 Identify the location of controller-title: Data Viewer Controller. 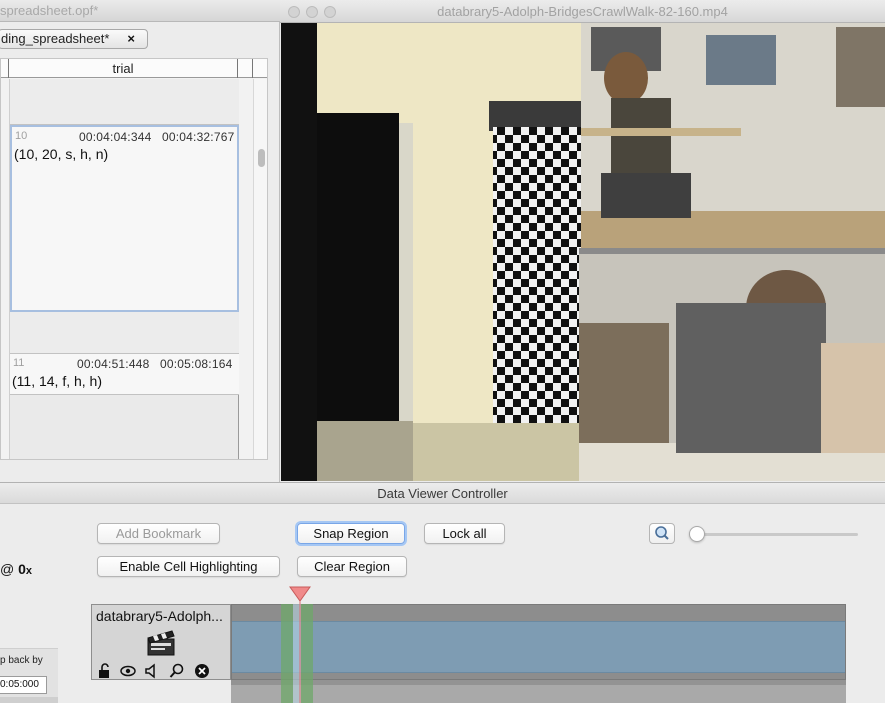
(442, 493).